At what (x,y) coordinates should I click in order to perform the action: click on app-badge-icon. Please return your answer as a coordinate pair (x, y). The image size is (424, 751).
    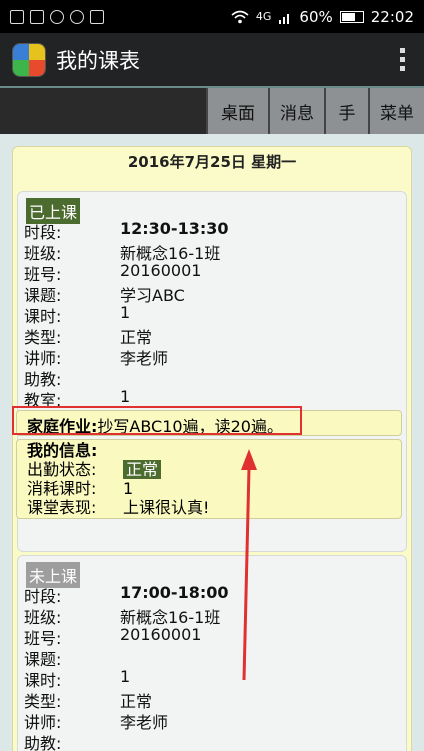
    Looking at the image, I should click on (97, 16).